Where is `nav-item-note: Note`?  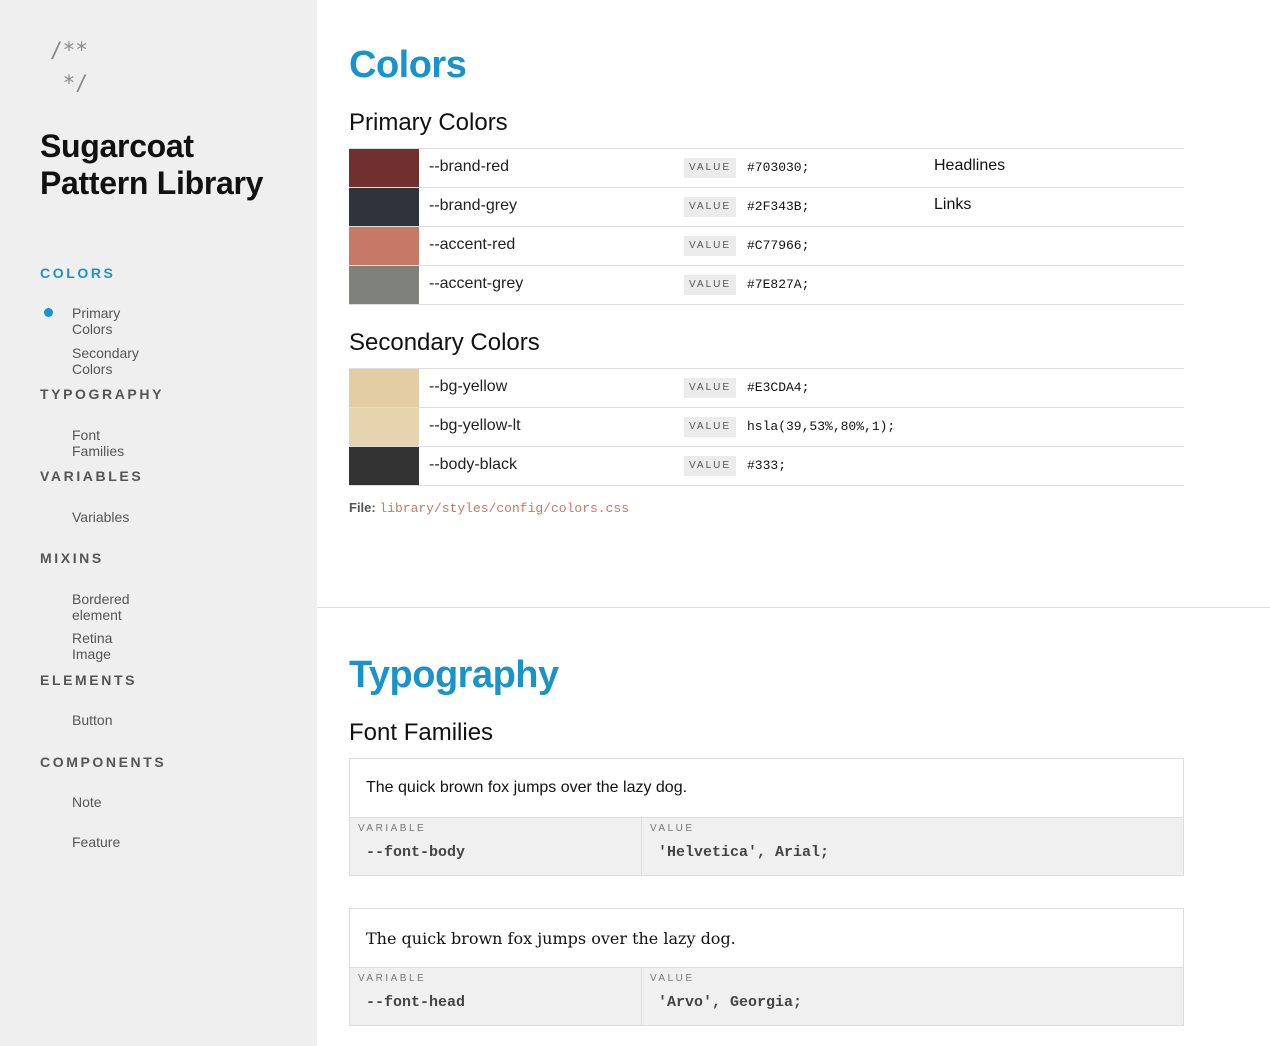
nav-item-note: Note is located at coordinates (87, 802).